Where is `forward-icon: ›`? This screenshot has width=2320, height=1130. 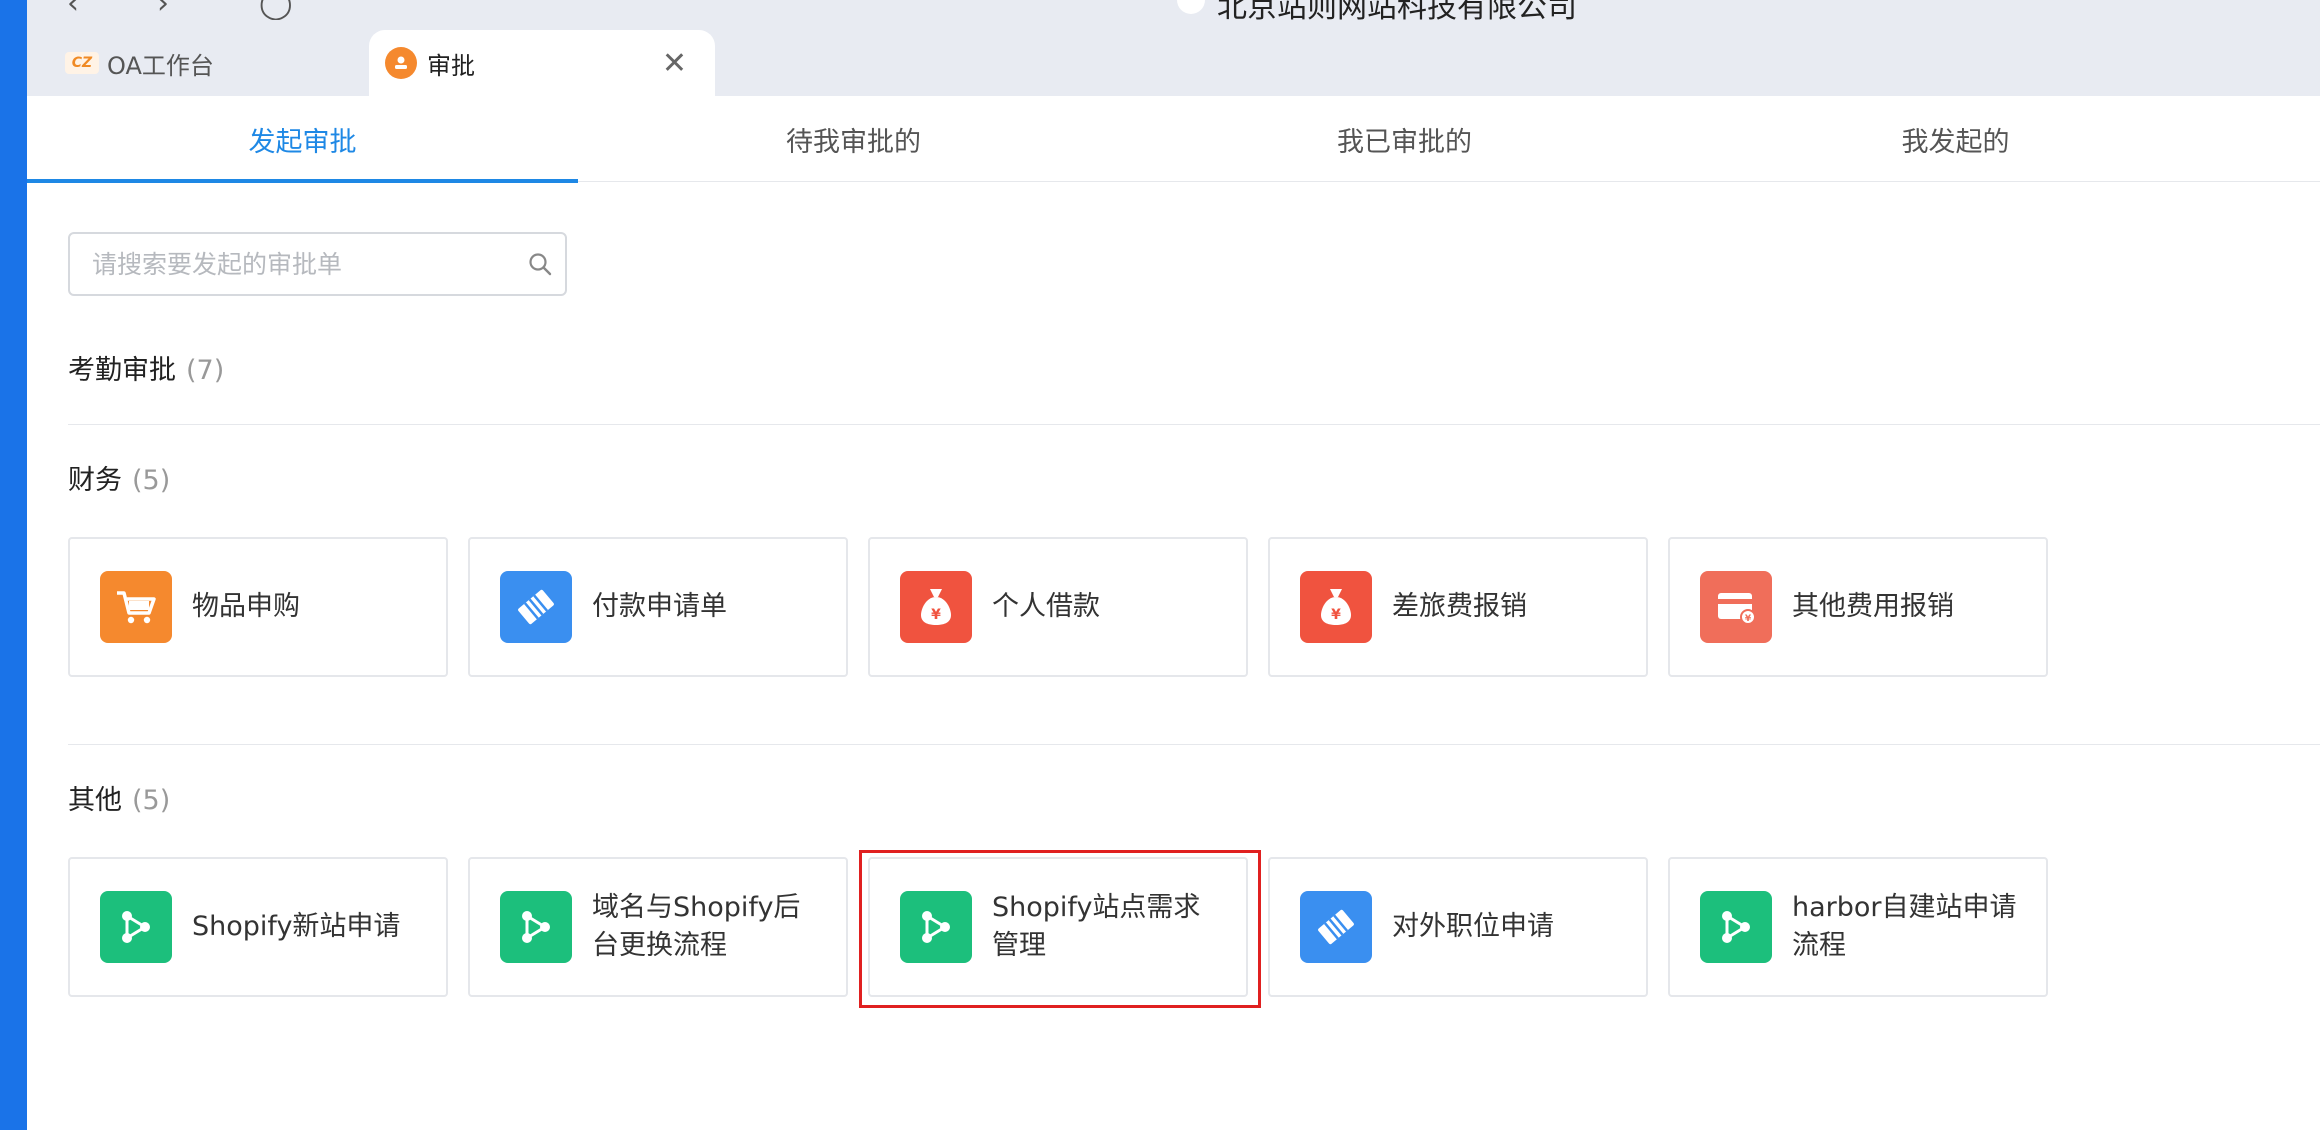
forward-icon: › is located at coordinates (163, 10).